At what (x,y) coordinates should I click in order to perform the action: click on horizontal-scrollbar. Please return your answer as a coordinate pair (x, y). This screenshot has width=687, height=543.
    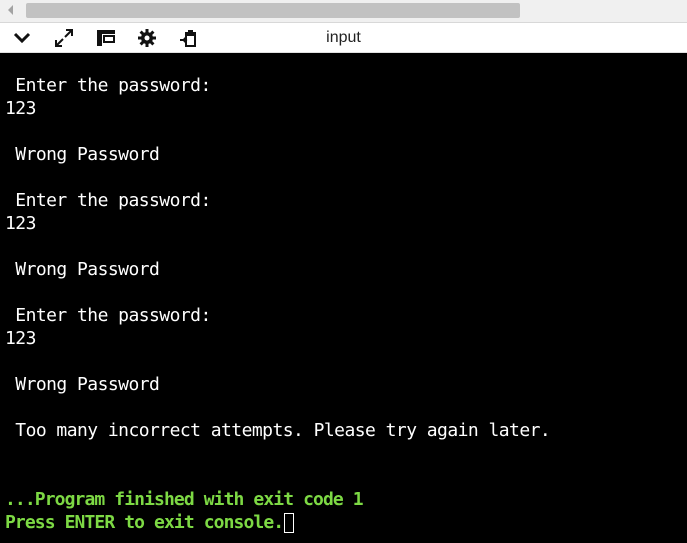
    Looking at the image, I should click on (343, 11).